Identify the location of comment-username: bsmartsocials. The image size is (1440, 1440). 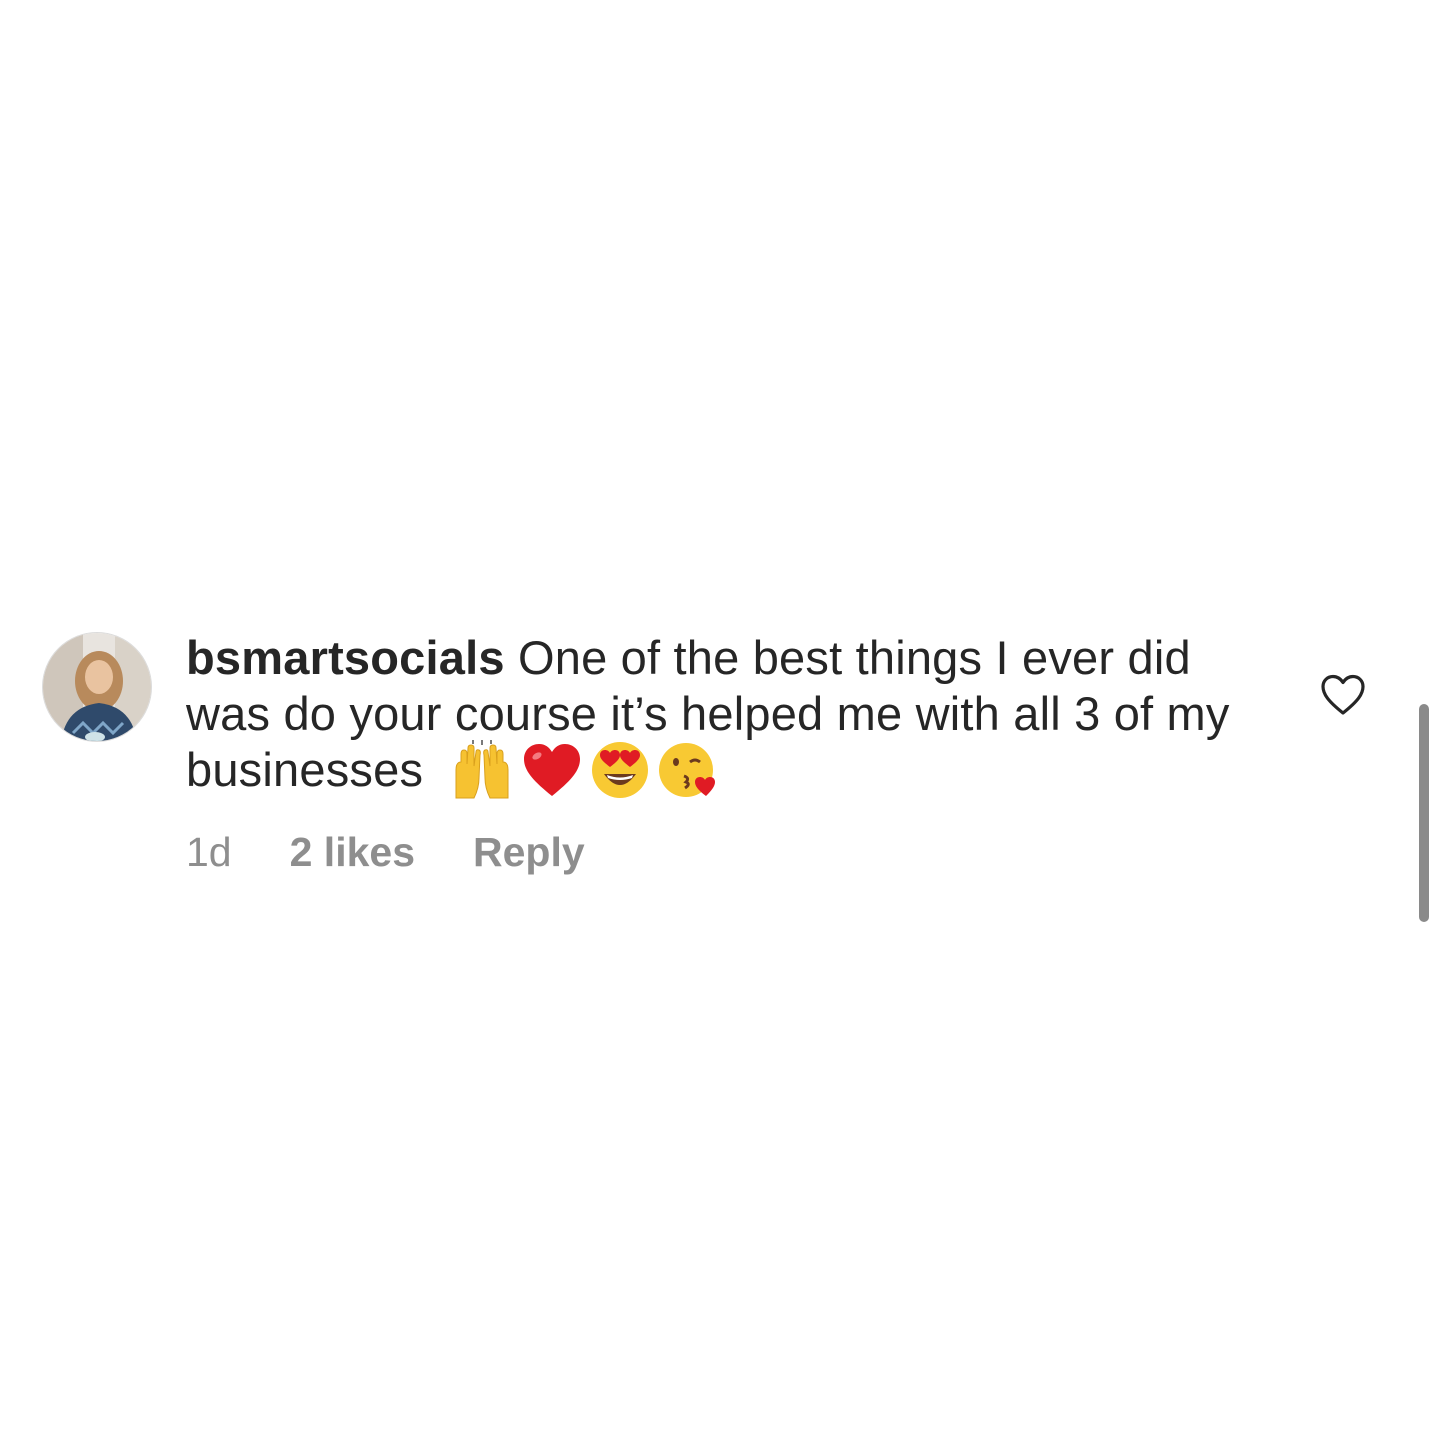
(345, 657).